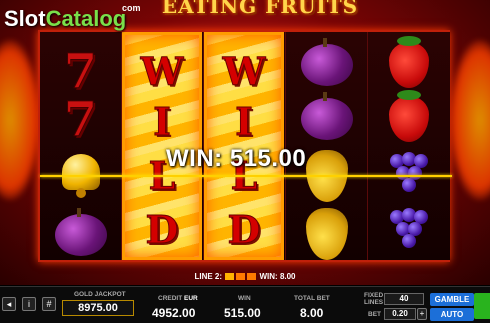 Image resolution: width=490 pixels, height=323 pixels. I want to click on jackpot-value: 8975.00, so click(98, 308).